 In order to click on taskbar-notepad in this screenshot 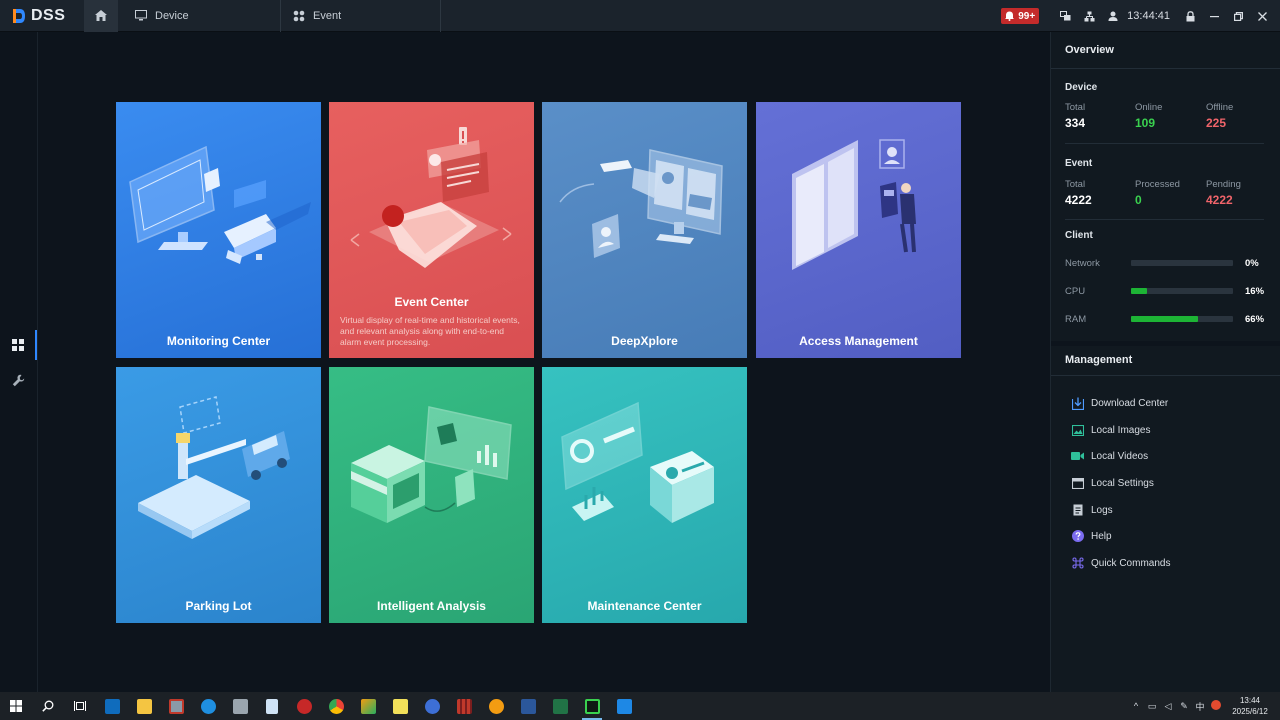, I will do `click(272, 706)`.